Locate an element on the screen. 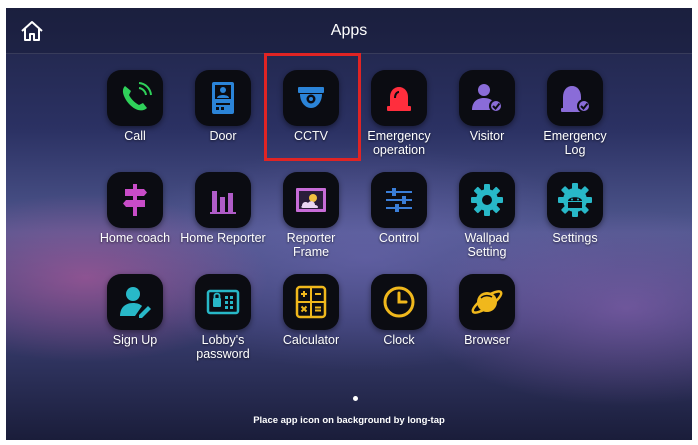 Image resolution: width=698 pixels, height=445 pixels. app-label: Reporter Frame is located at coordinates (311, 245).